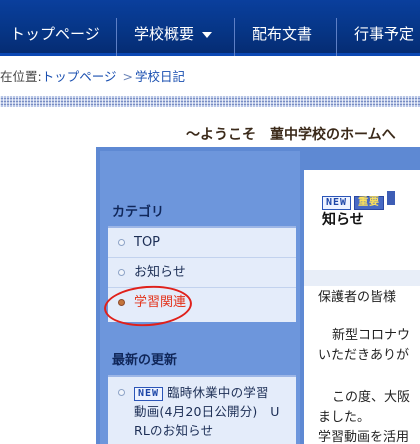  I want to click on breadcrumb-prefix: 在位置:, so click(21, 76).